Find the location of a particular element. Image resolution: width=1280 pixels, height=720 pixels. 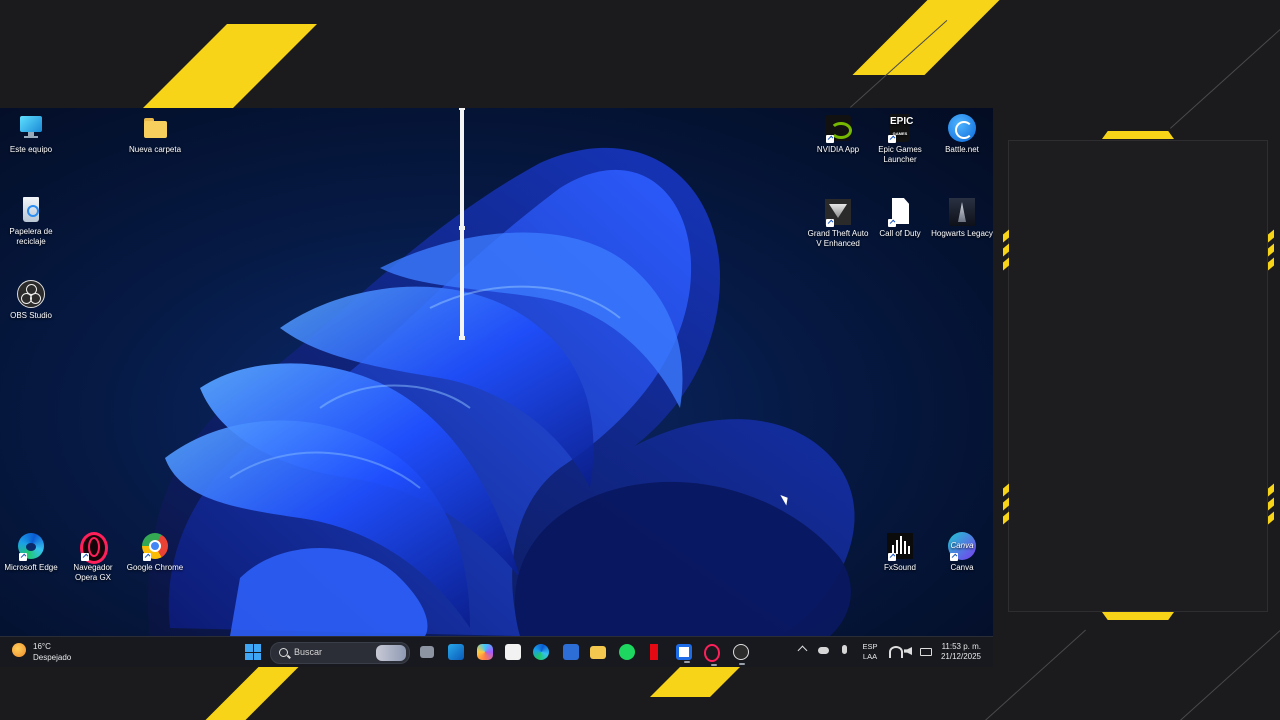

roblox-studio-icon is located at coordinates (684, 653).